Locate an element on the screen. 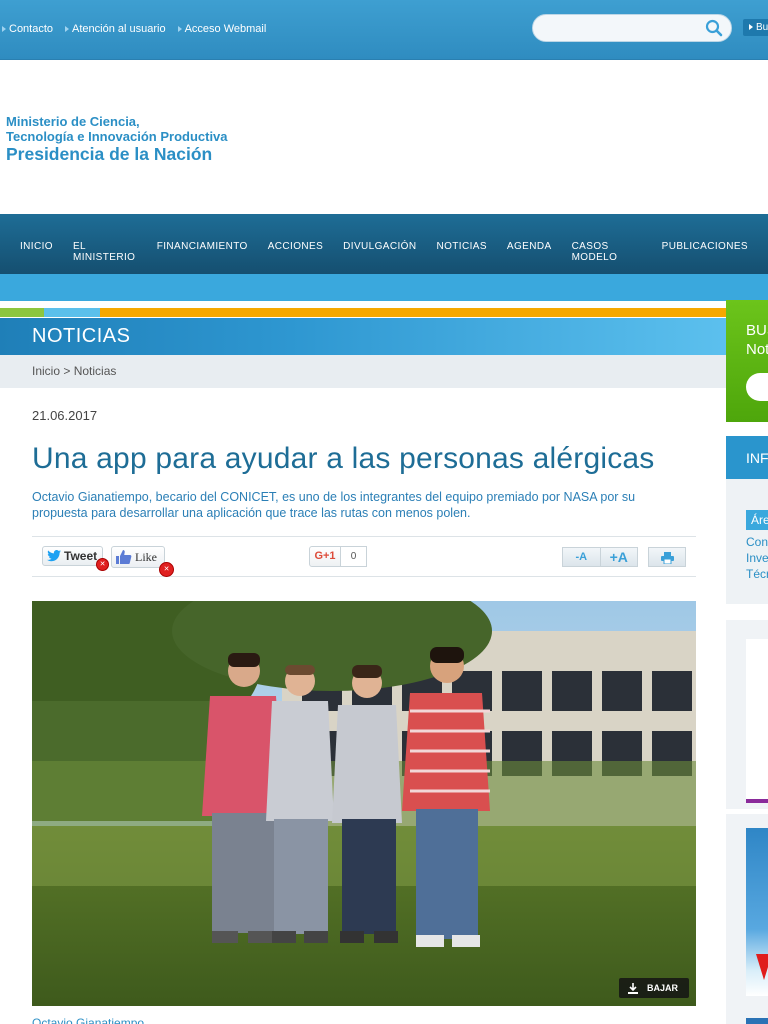  font-bigger-button: +A is located at coordinates (619, 557).